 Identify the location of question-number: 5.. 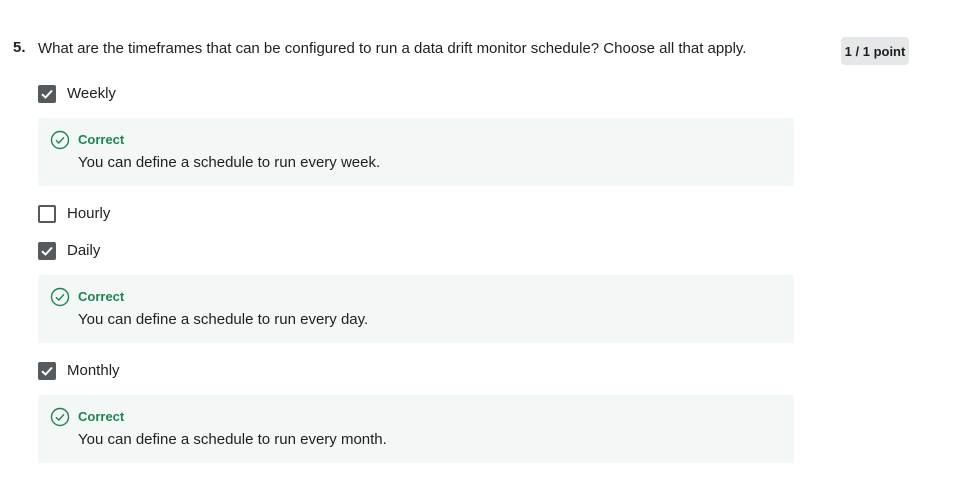
(19, 47).